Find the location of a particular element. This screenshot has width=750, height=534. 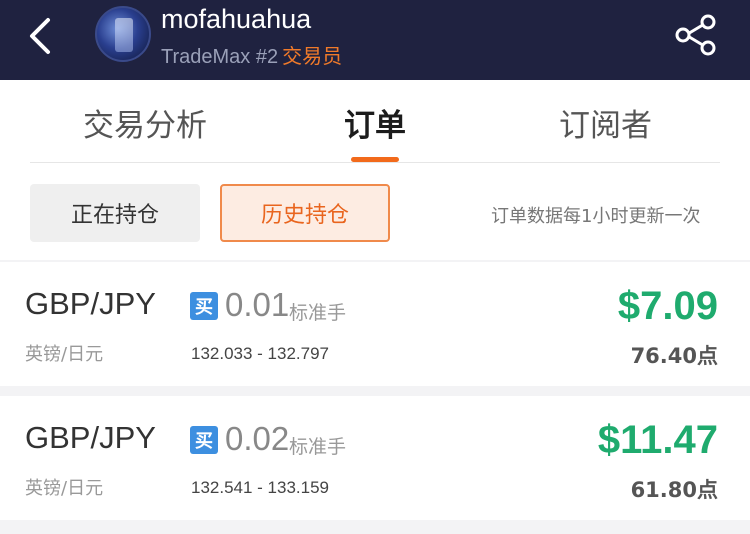

divider is located at coordinates (375, 162).